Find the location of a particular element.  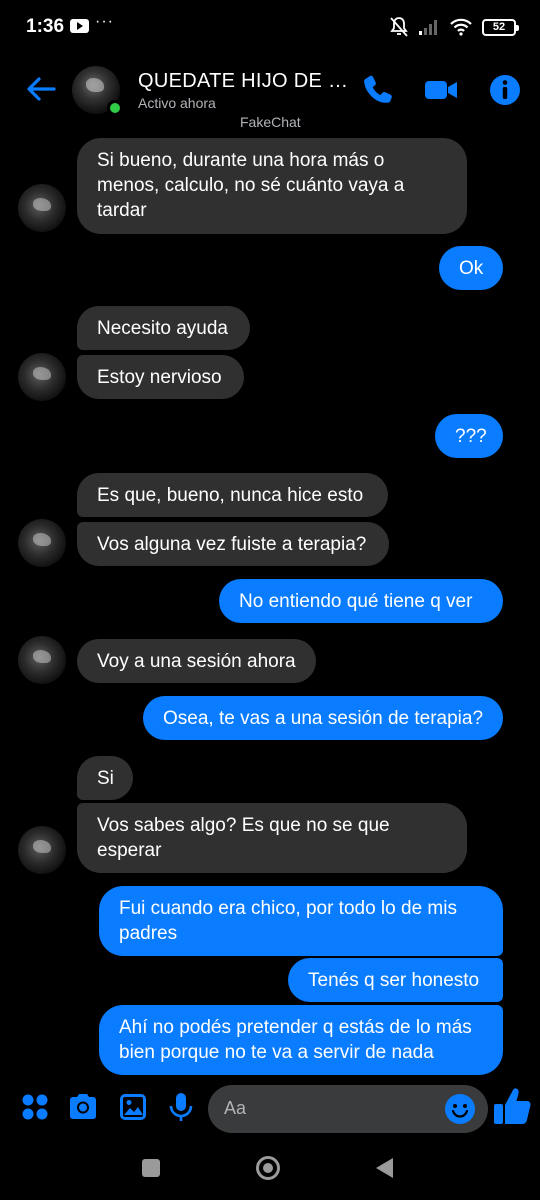

video-camera-icon is located at coordinates (441, 90).